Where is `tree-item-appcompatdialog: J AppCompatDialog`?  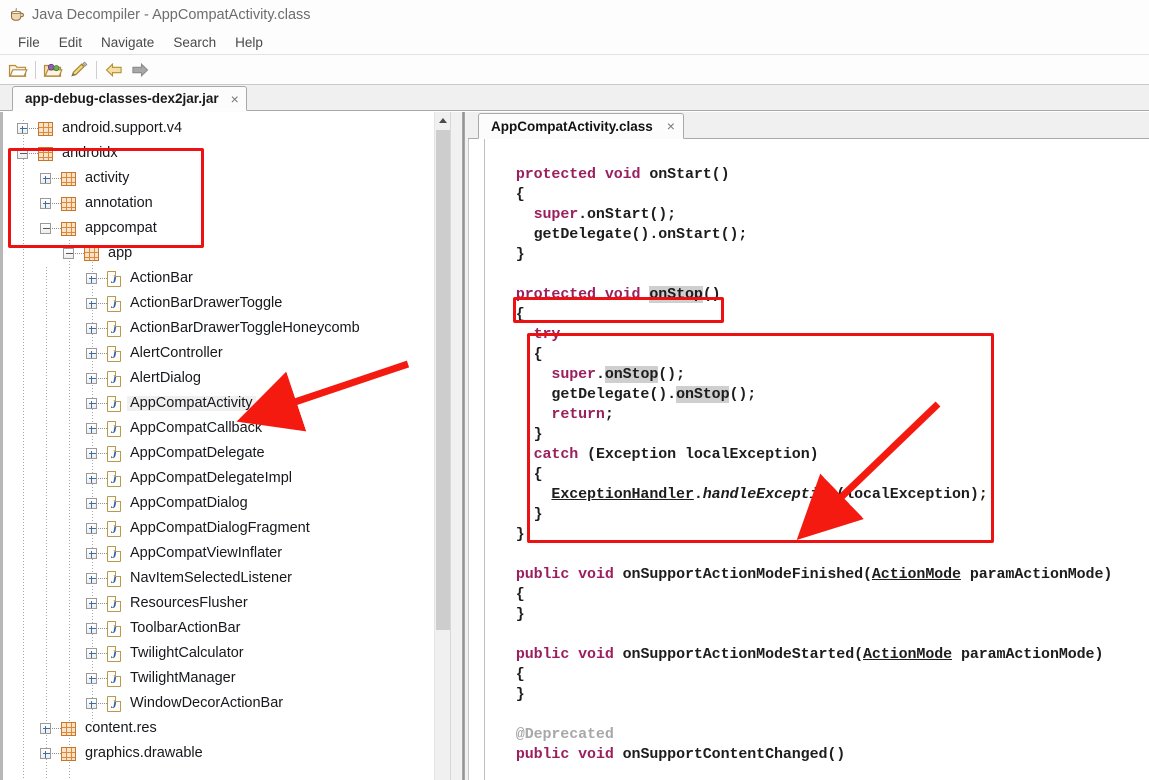 tree-item-appcompatdialog: J AppCompatDialog is located at coordinates (218, 503).